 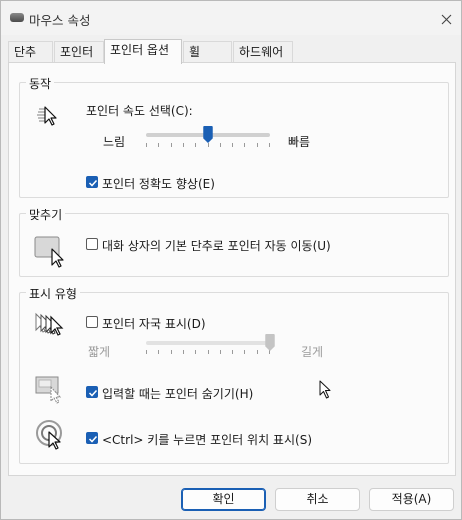 I want to click on snap-to-group-title: 맞추기, so click(x=46, y=214).